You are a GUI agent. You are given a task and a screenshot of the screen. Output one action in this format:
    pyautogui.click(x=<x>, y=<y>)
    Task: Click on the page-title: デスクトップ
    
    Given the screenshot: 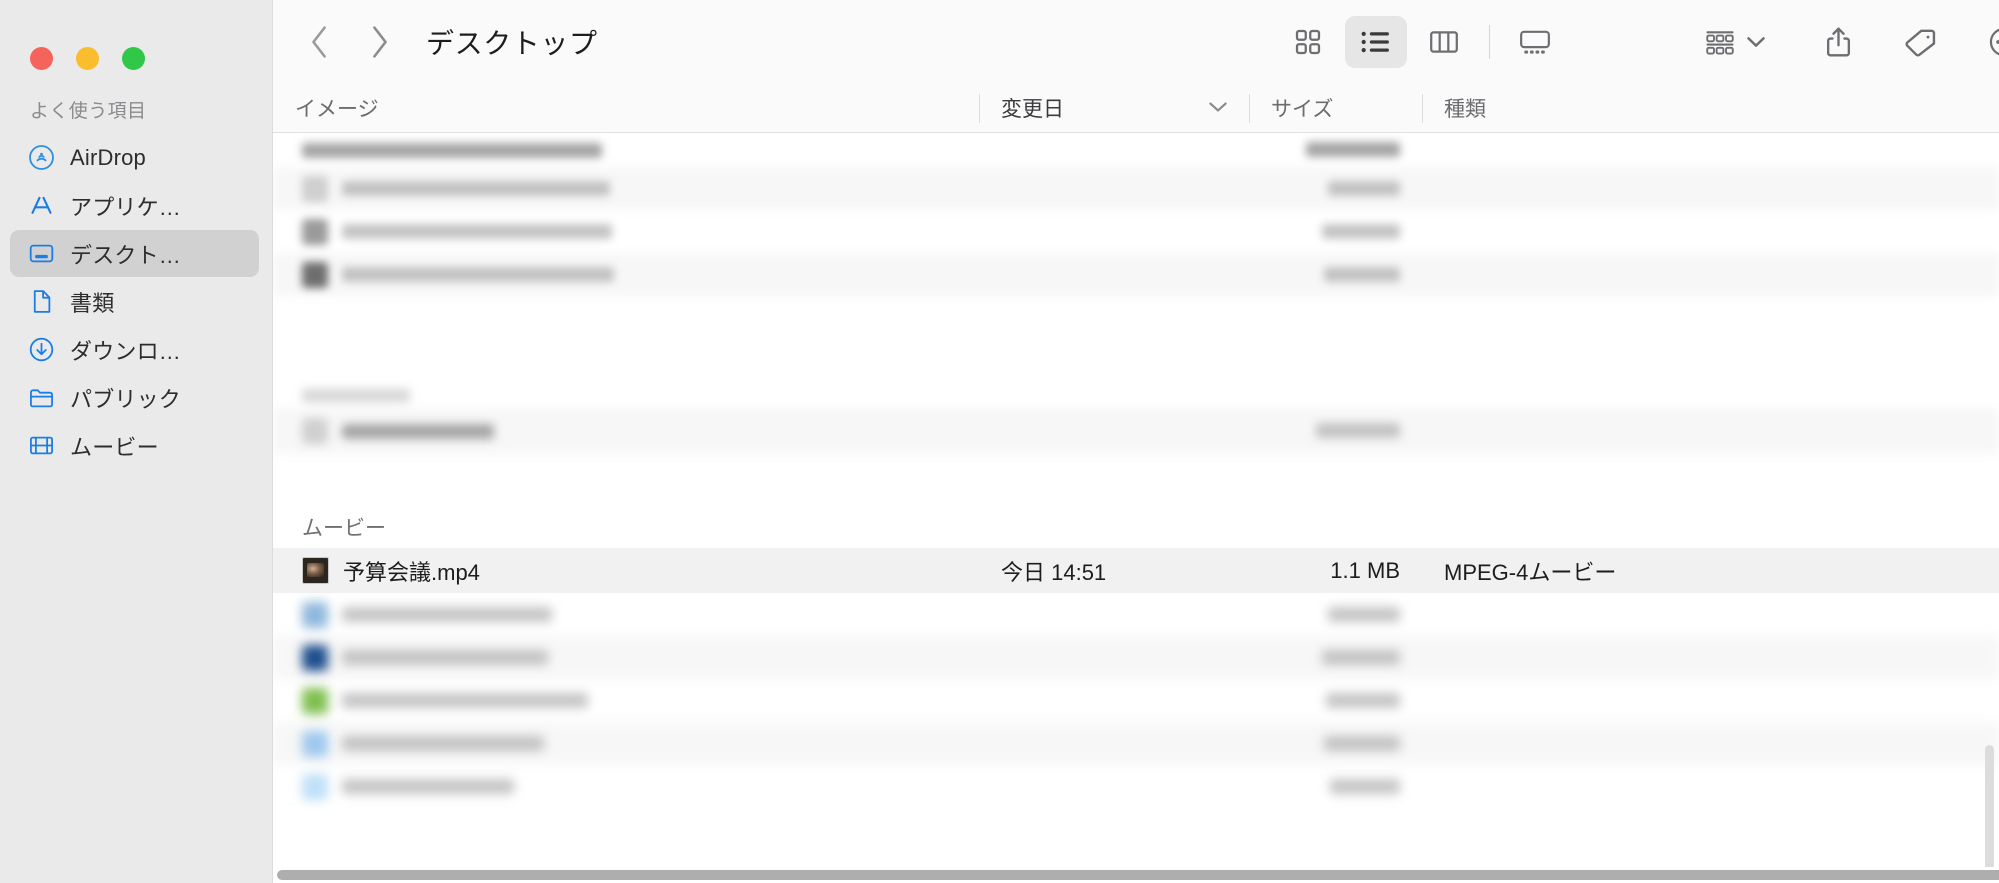 What is the action you would take?
    pyautogui.click(x=512, y=43)
    